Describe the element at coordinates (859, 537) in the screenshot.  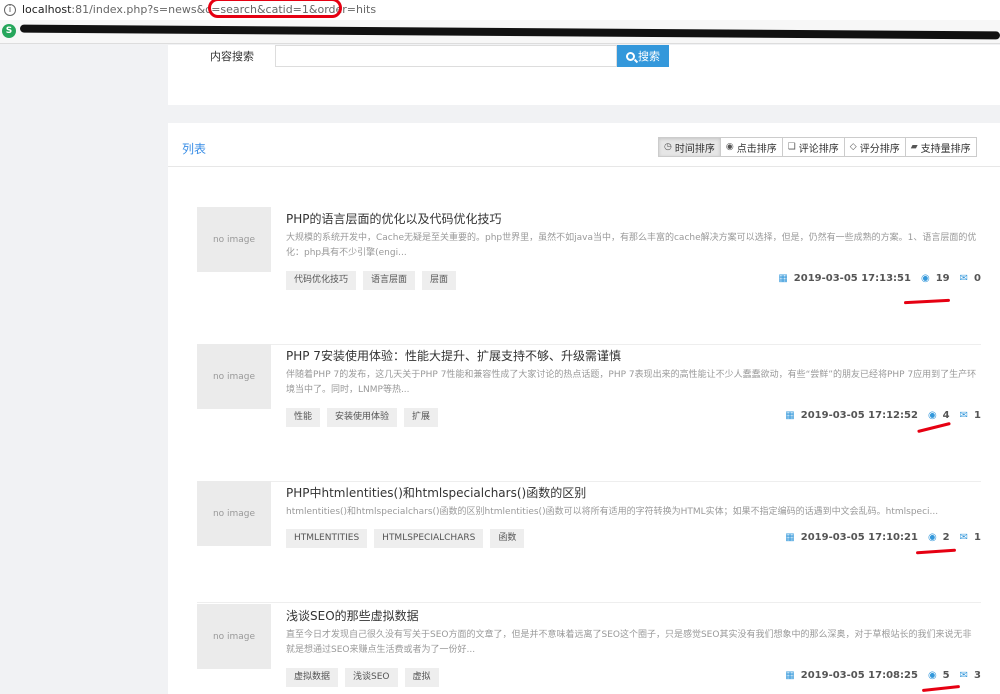
I see `item-date: 2019-03-05 17:10:21` at that location.